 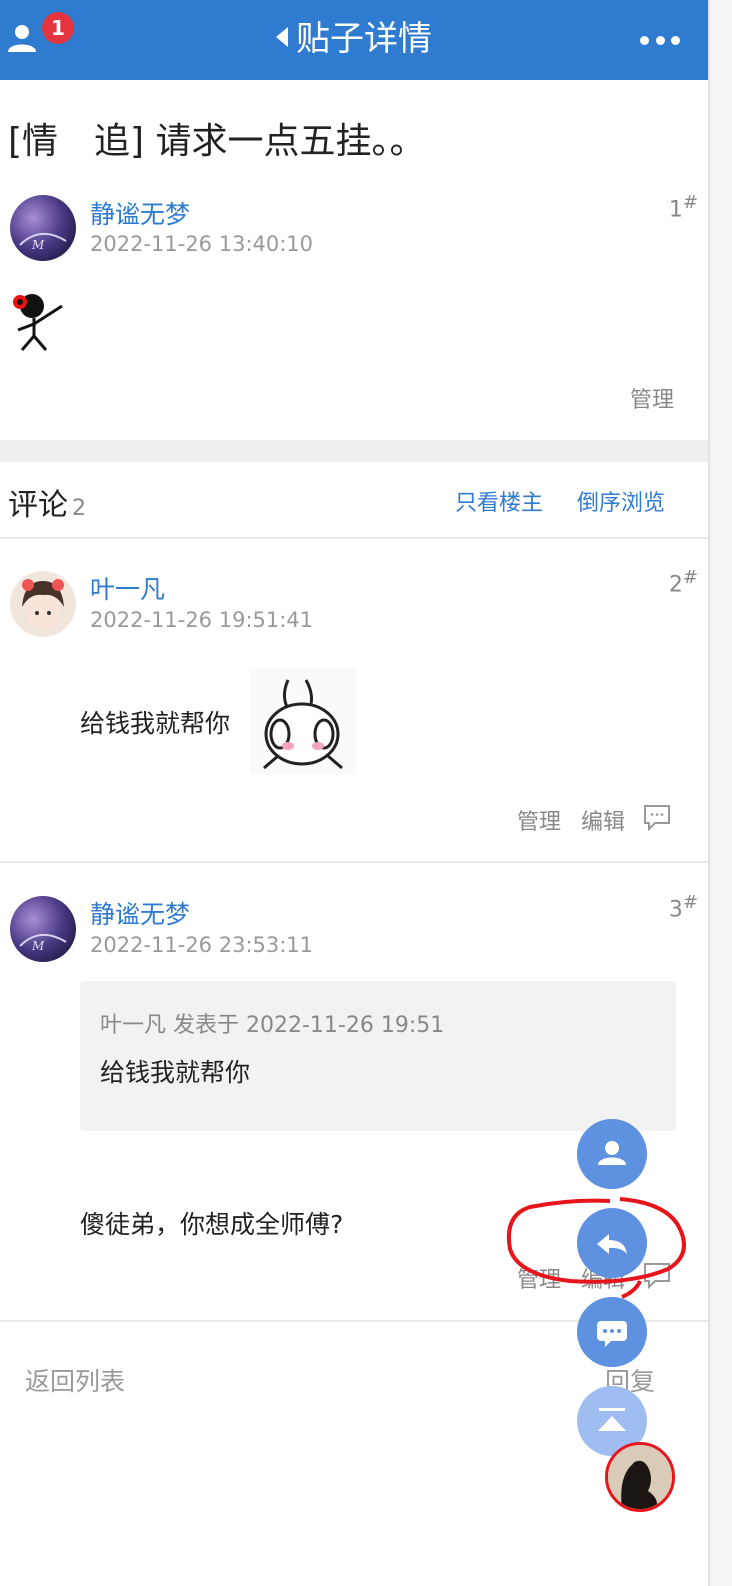 What do you see at coordinates (202, 244) in the screenshot?
I see `post-time: 2022-11-26 13:40:10` at bounding box center [202, 244].